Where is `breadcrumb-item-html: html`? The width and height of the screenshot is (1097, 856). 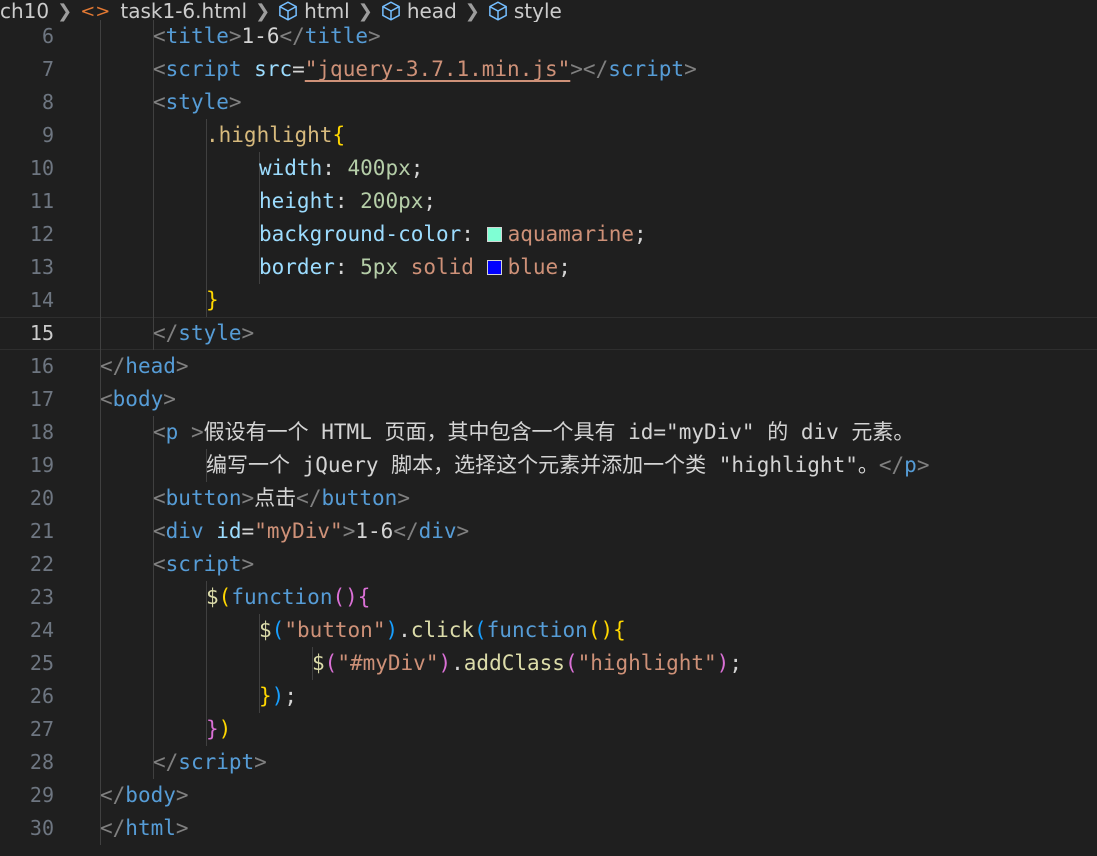
breadcrumb-item-html: html is located at coordinates (314, 11).